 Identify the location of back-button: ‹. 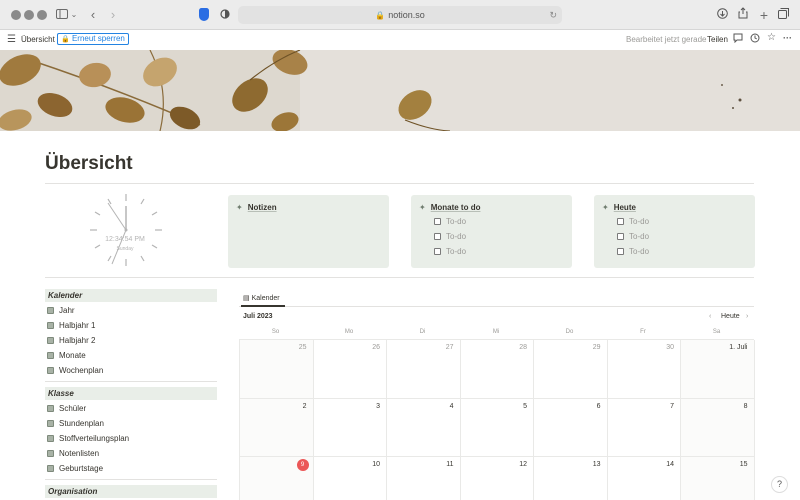
(93, 15).